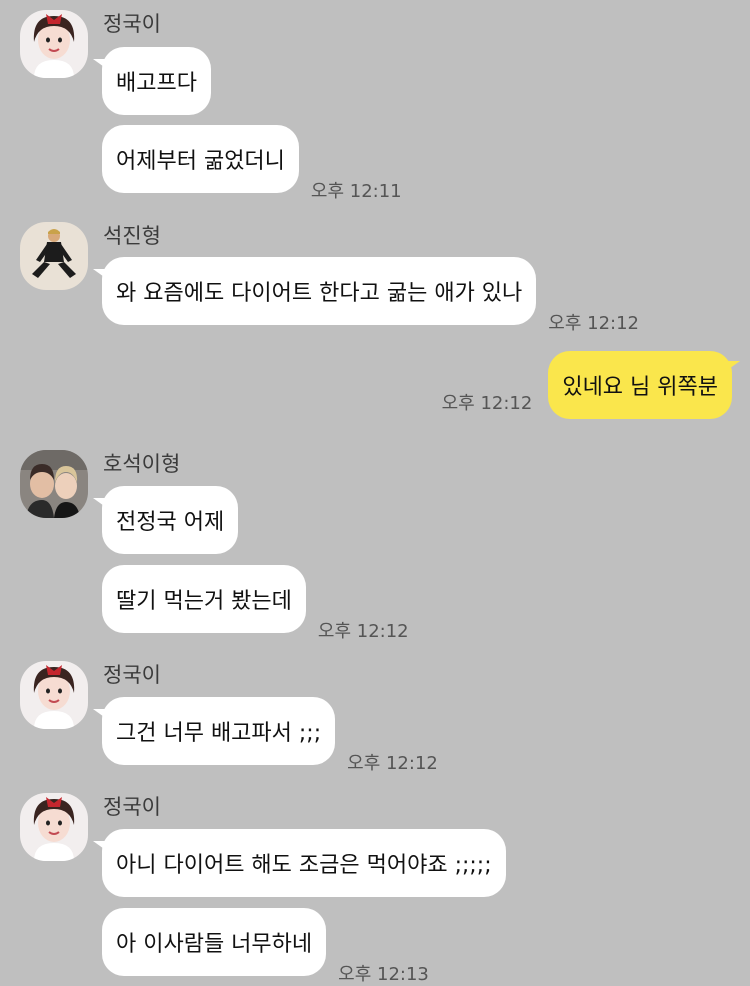 This screenshot has width=750, height=986. I want to click on message-timestamp: 오후 12:13, so click(383, 974).